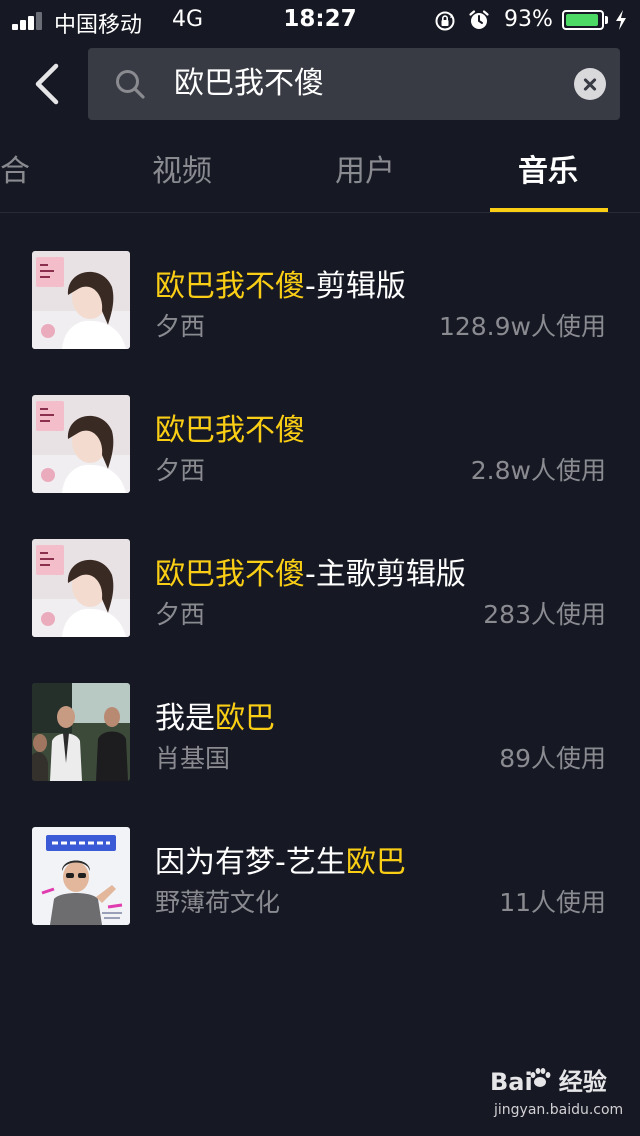 This screenshot has height=1136, width=640. What do you see at coordinates (320, 323) in the screenshot?
I see `music-result-item: 欧巴我不傻-剪辑版 夕西 128.9w人使用` at bounding box center [320, 323].